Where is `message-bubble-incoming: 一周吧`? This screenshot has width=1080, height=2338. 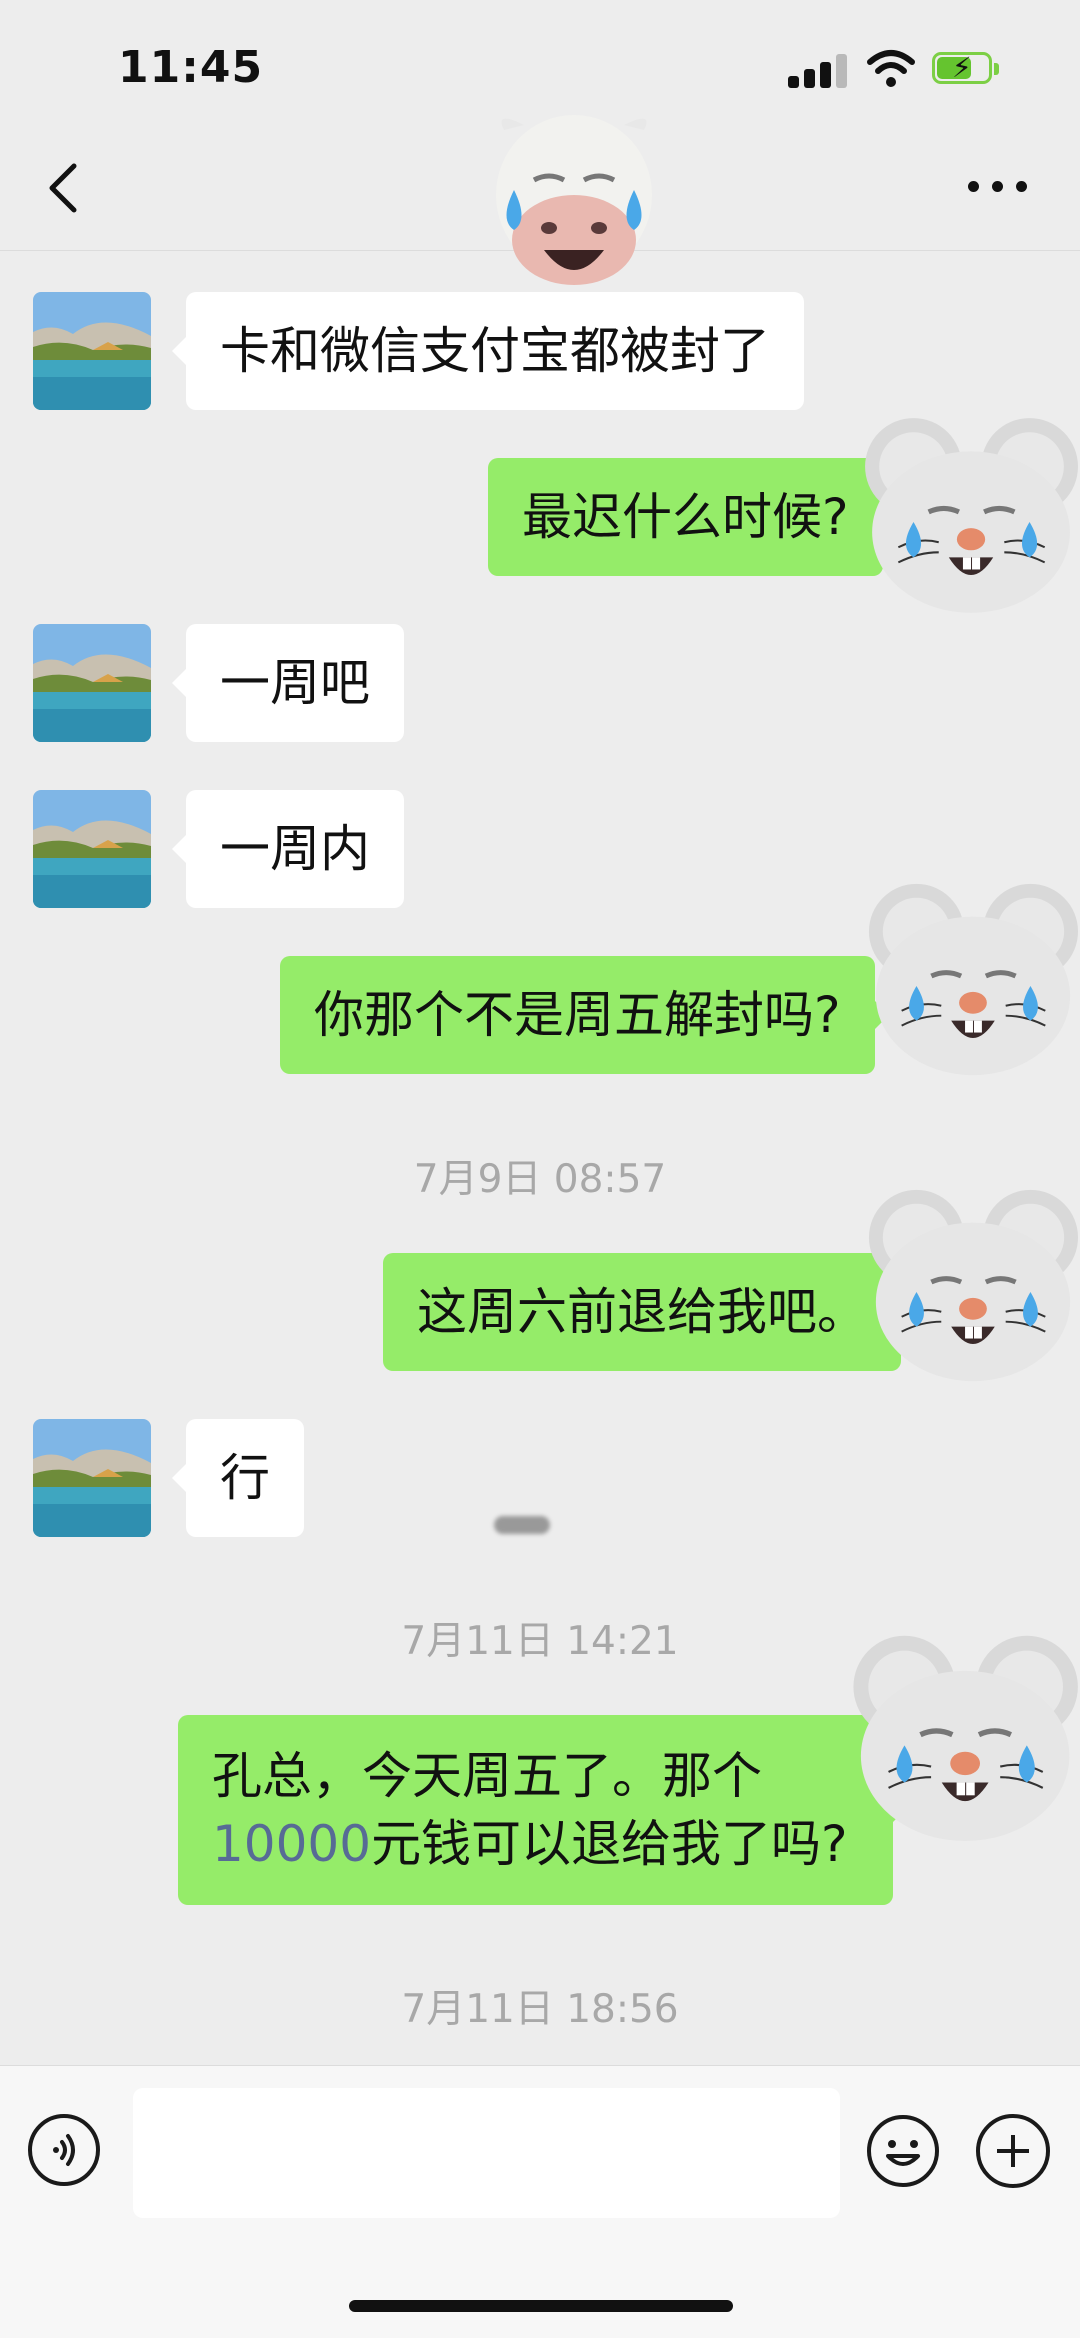
message-bubble-incoming: 一周吧 is located at coordinates (288, 683).